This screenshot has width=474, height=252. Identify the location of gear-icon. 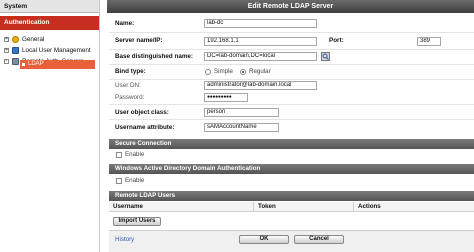
(15, 39).